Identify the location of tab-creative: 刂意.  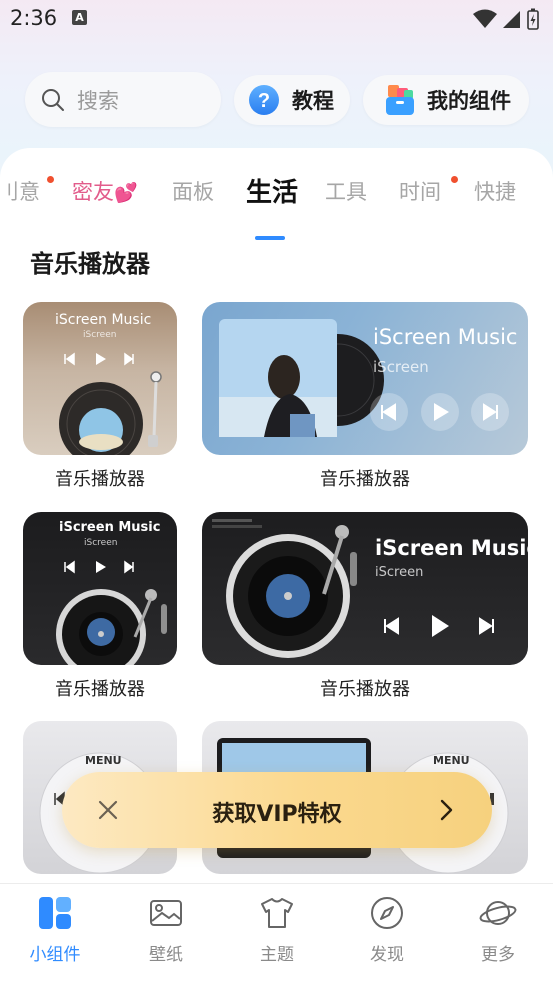
(20, 191).